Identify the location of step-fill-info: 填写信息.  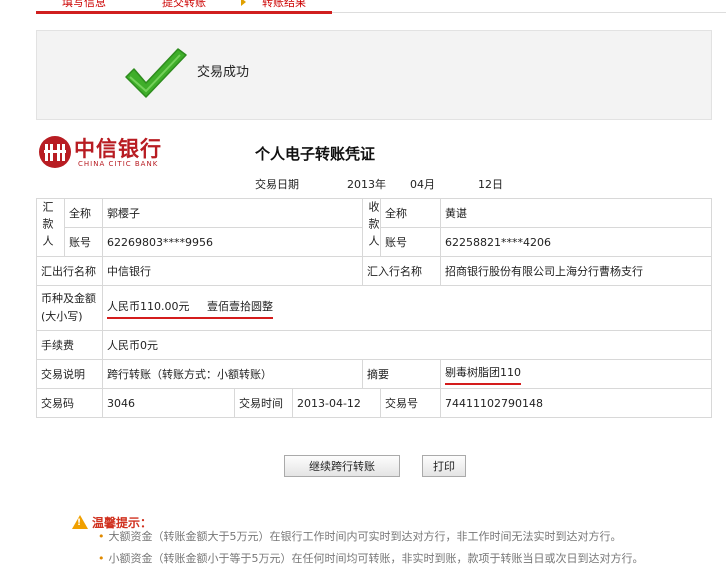
(84, 4).